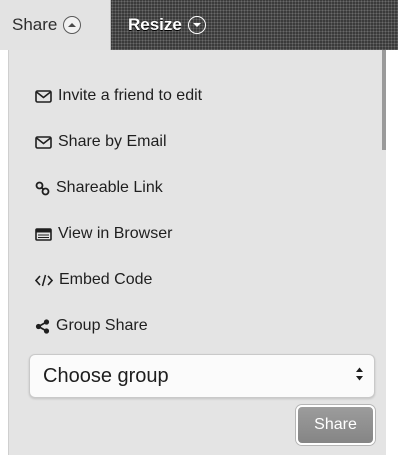  What do you see at coordinates (202, 376) in the screenshot?
I see `group-select: Choose group` at bounding box center [202, 376].